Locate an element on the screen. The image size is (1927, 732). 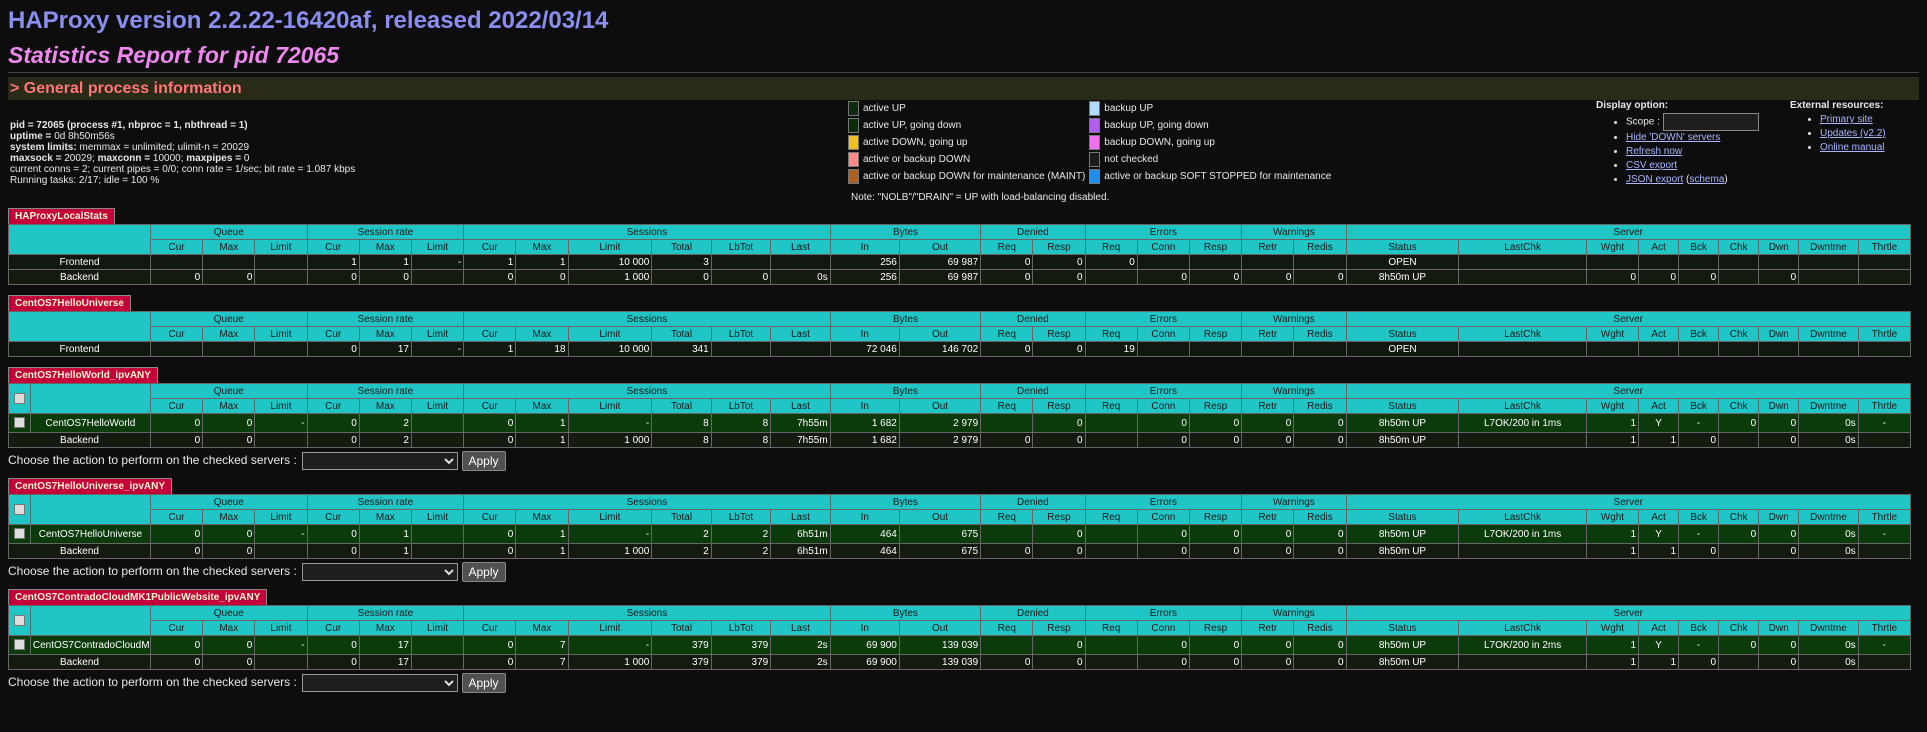
column-header: Resp is located at coordinates (1059, 517).